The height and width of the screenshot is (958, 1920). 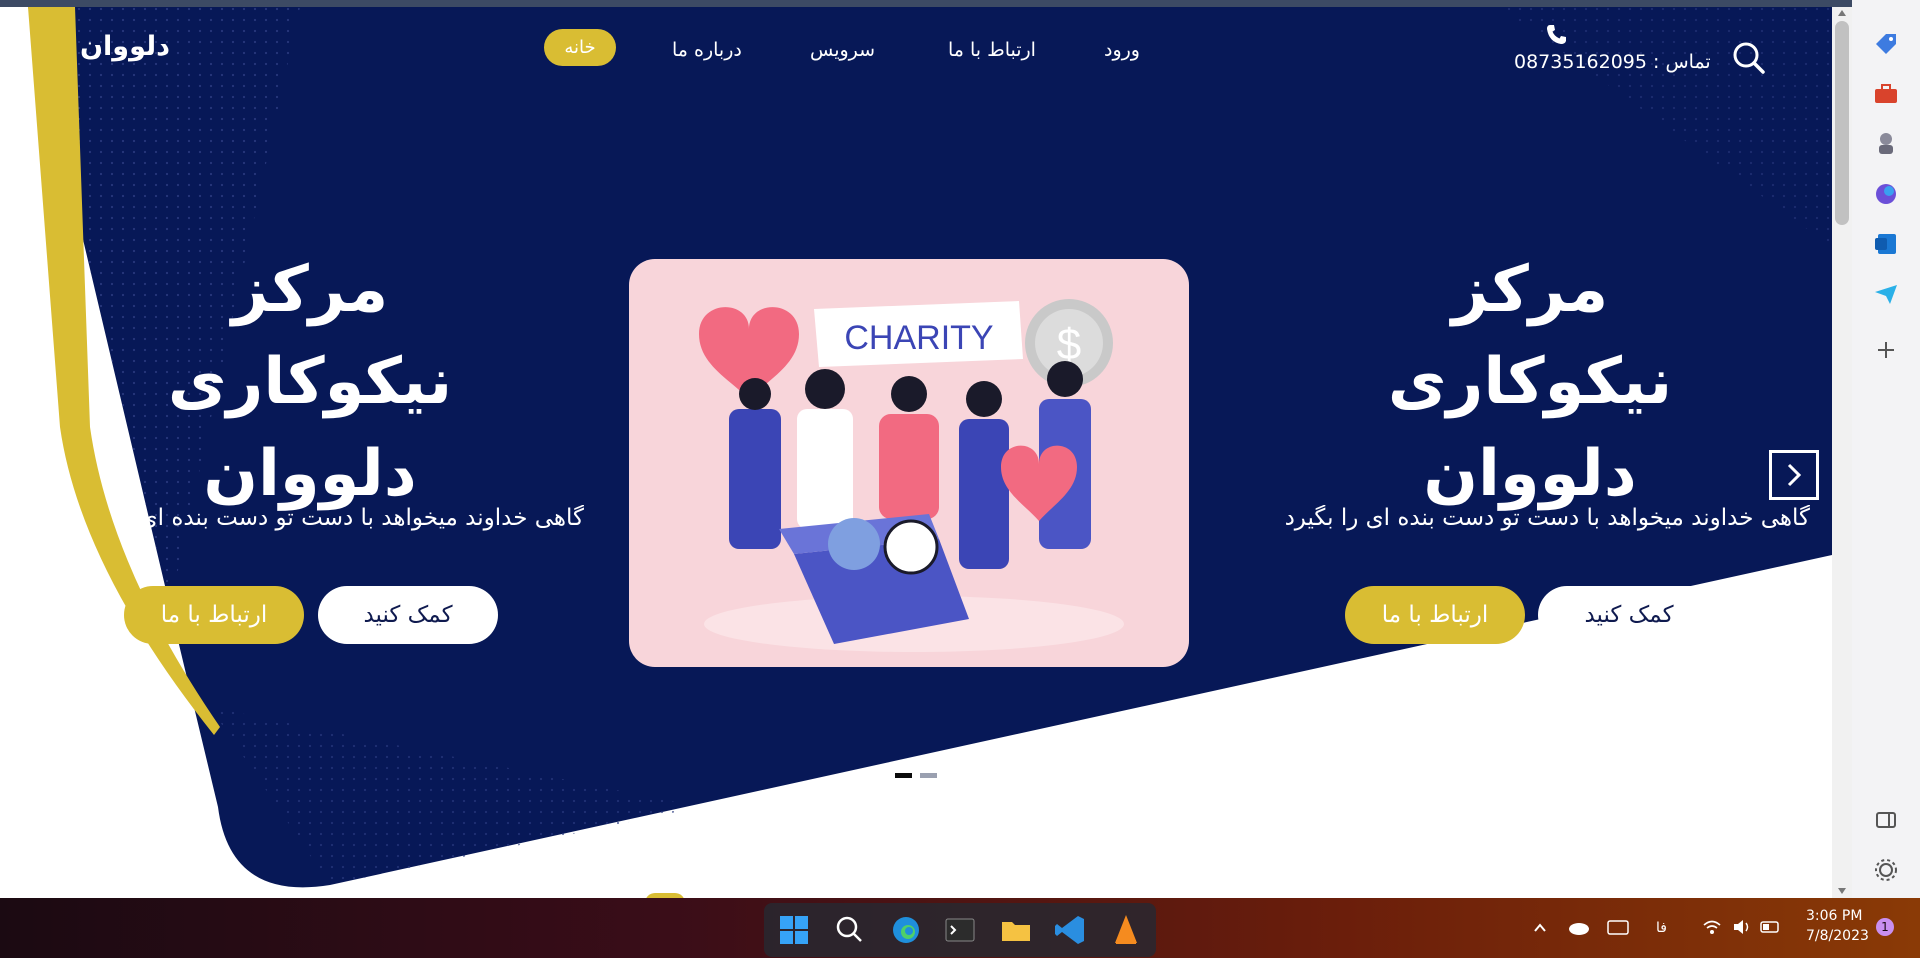 I want to click on browser-sidebar, so click(x=1886, y=449).